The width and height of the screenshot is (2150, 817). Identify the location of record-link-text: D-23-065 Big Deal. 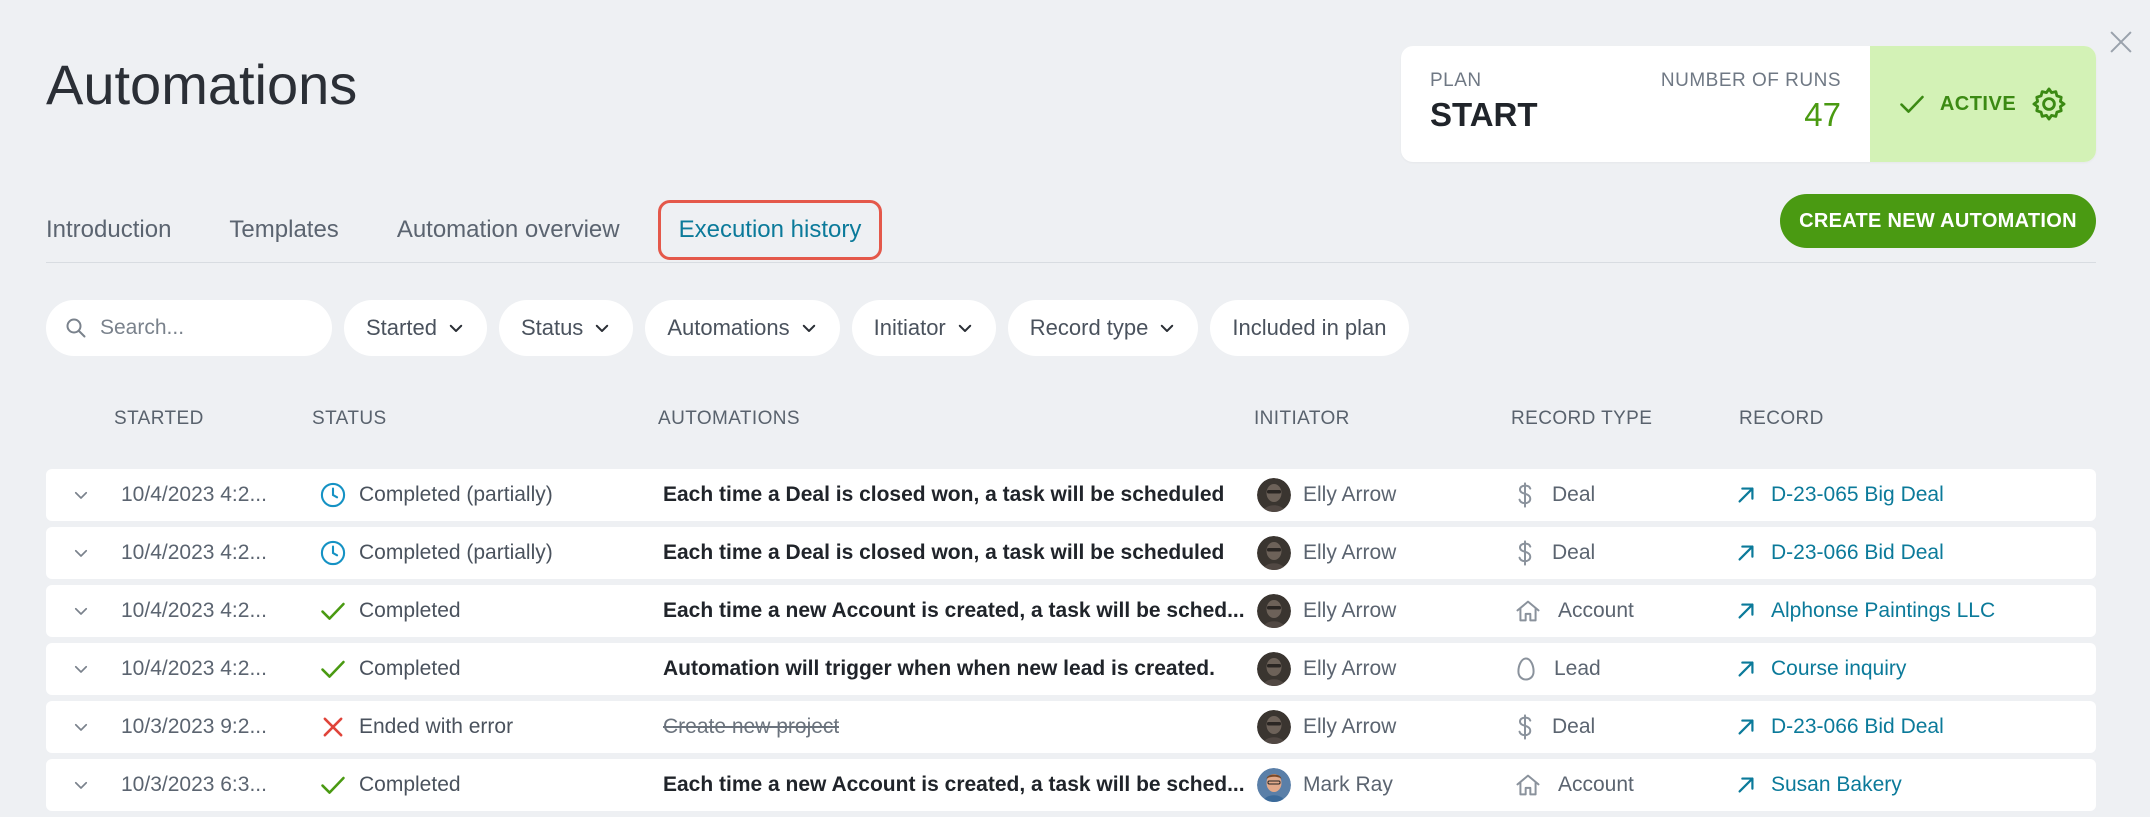
(1857, 495).